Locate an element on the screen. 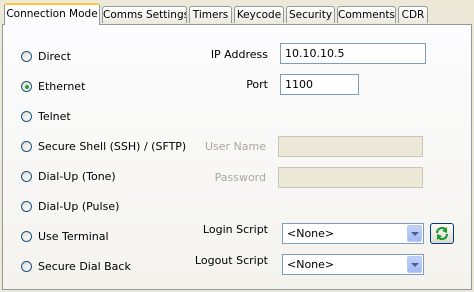 This screenshot has height=292, width=474. radio-ethernet: Ethernet is located at coordinates (53, 86).